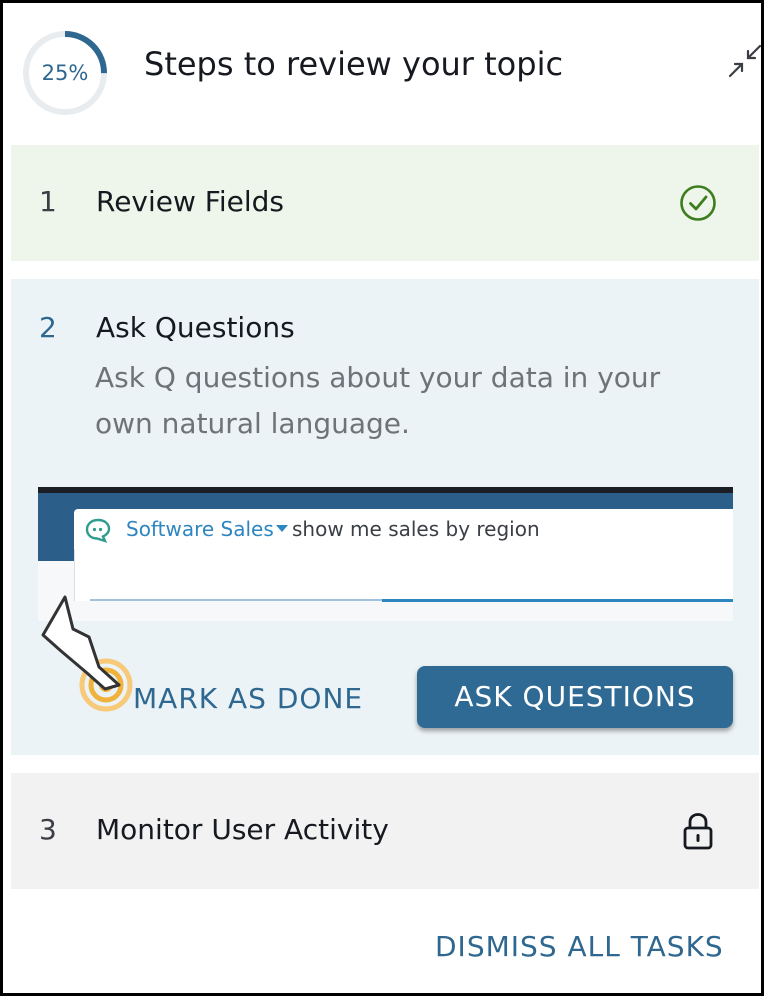  What do you see at coordinates (248, 698) in the screenshot?
I see `mark-as-done-button: MARK AS DONE` at bounding box center [248, 698].